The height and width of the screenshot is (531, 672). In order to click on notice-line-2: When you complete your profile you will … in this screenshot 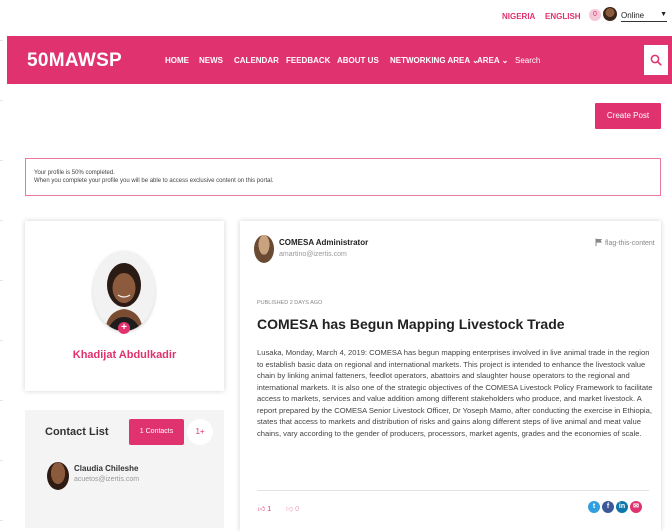, I will do `click(154, 181)`.